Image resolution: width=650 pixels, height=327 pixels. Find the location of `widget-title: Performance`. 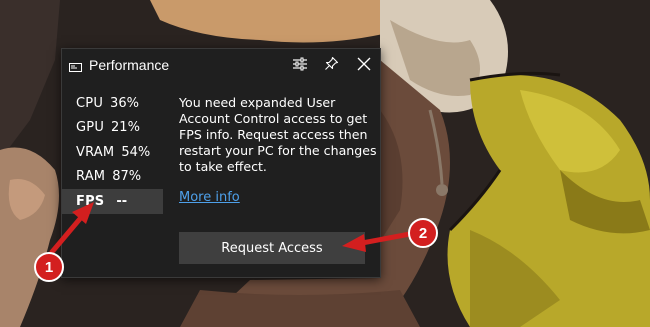

widget-title: Performance is located at coordinates (129, 65).